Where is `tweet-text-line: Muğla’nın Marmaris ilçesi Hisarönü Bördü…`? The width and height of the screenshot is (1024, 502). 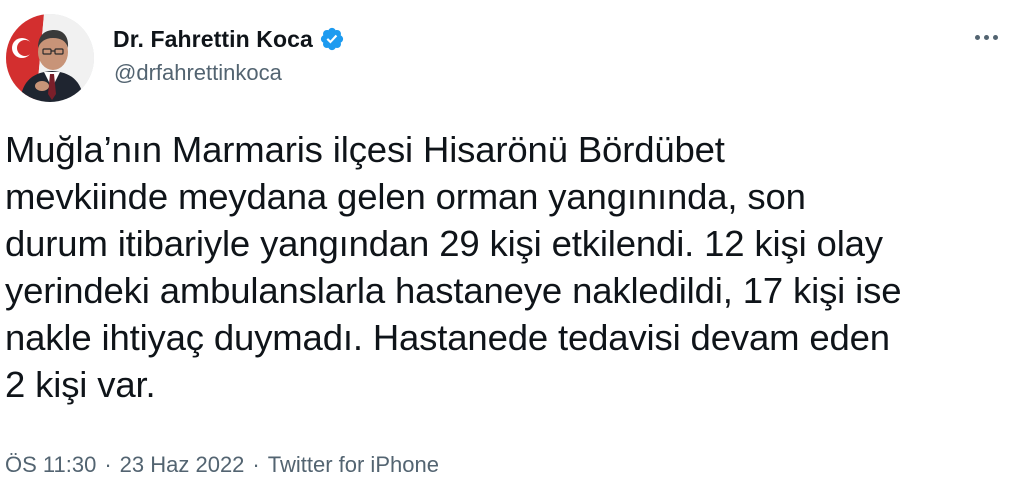 tweet-text-line: Muğla’nın Marmaris ilçesi Hisarönü Bördü… is located at coordinates (365, 149).